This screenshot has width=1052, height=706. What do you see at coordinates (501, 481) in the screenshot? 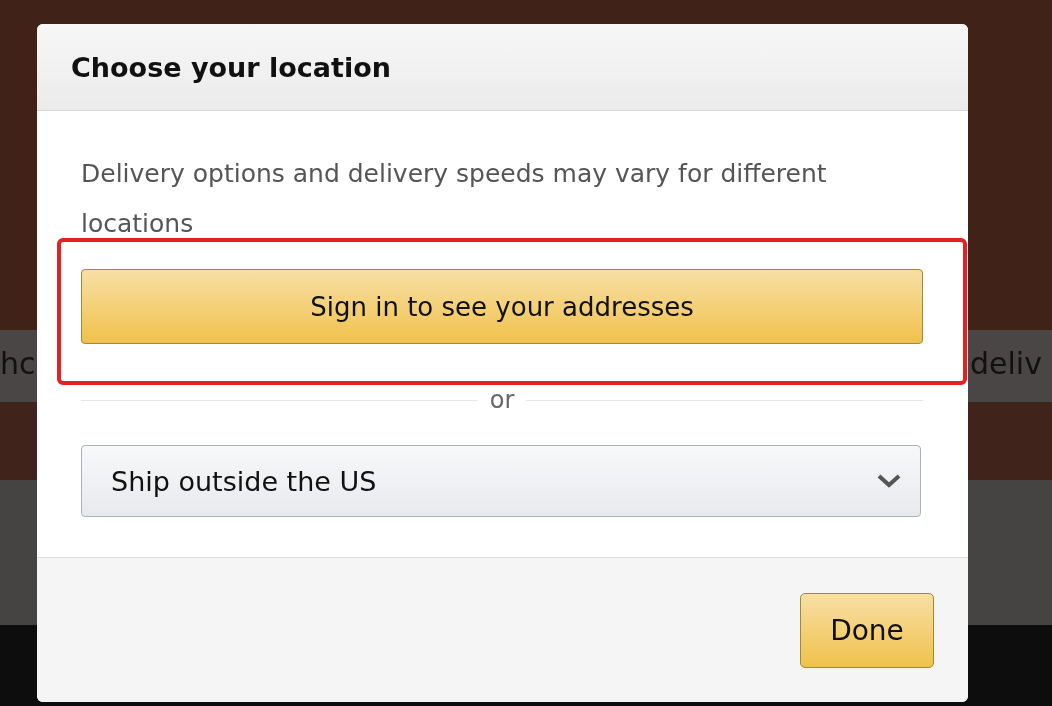
I see `country-dropdown: Ship outside the US` at bounding box center [501, 481].